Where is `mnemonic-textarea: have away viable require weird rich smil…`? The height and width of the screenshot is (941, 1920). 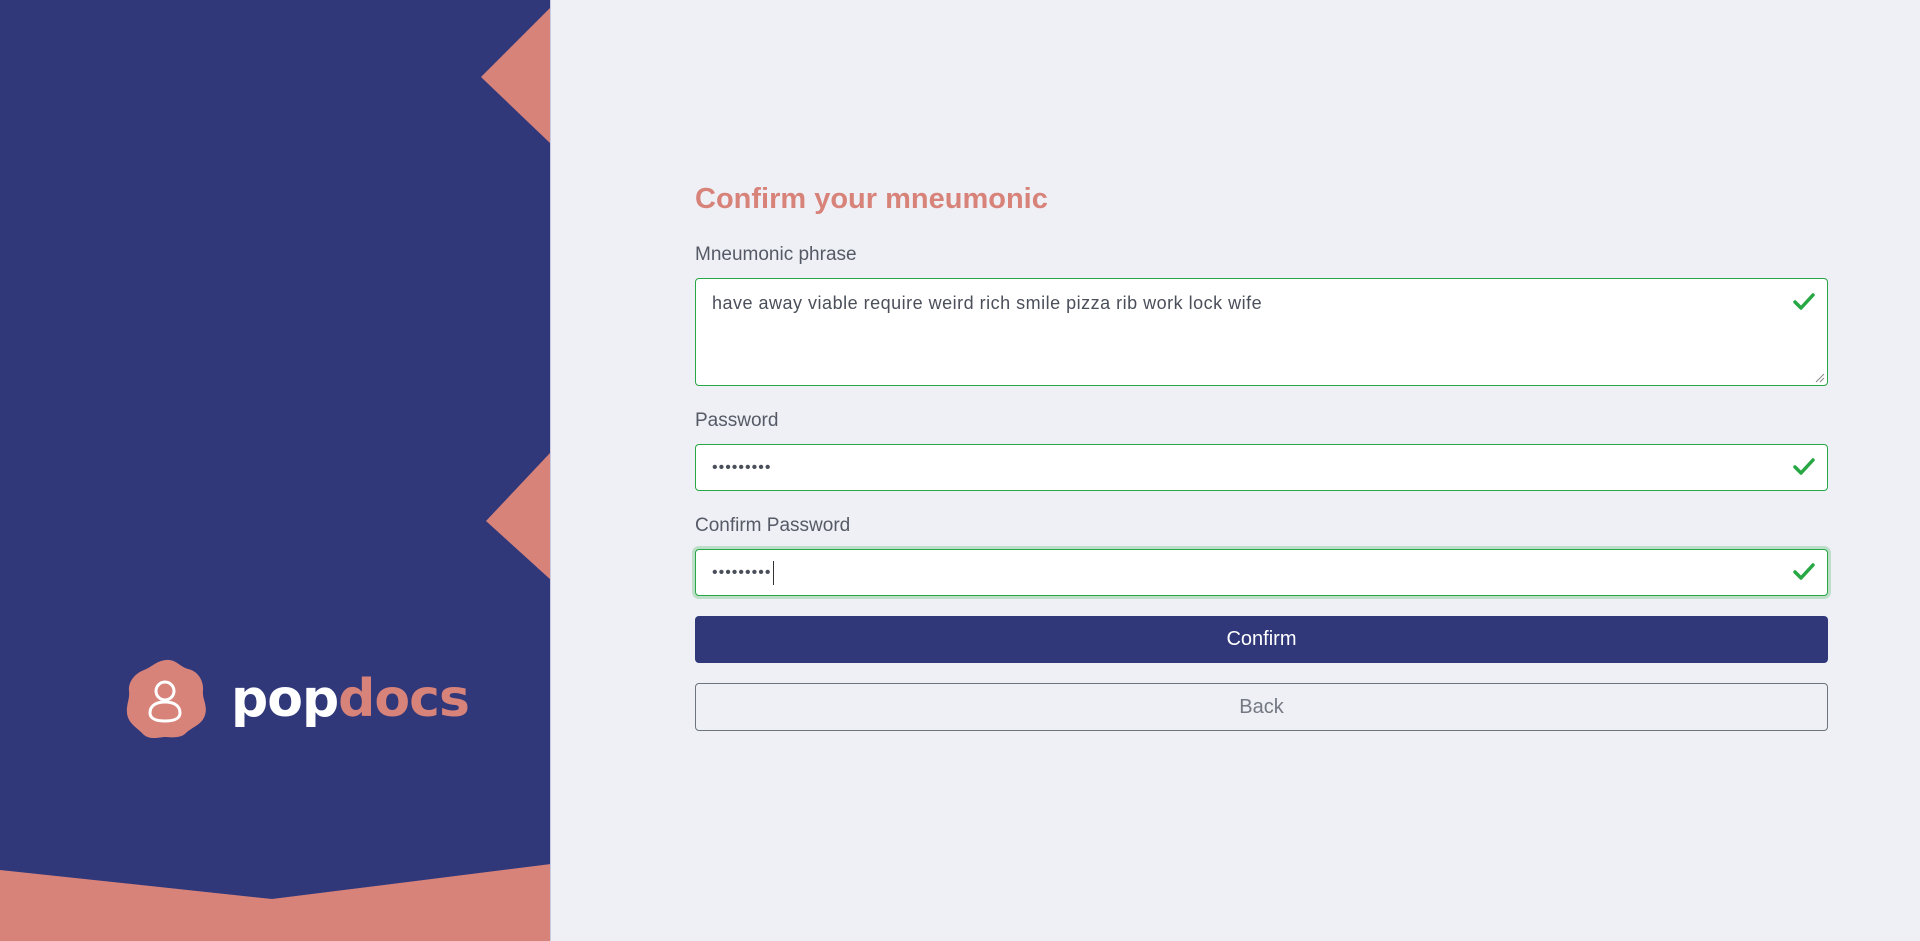
mnemonic-textarea: have away viable require weird rich smil… is located at coordinates (1261, 332).